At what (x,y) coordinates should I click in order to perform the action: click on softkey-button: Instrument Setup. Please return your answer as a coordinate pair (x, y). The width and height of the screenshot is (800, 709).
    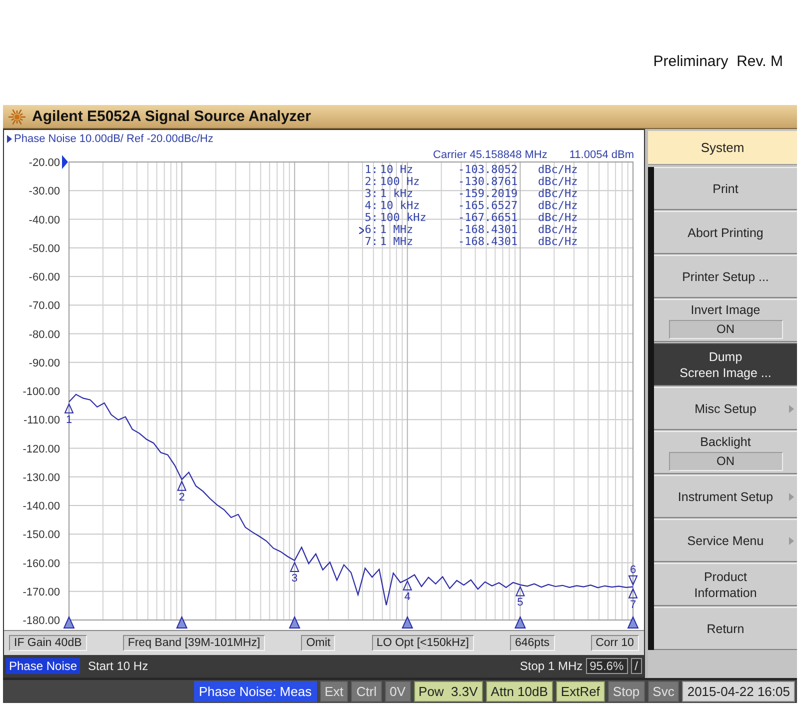
    Looking at the image, I should click on (725, 496).